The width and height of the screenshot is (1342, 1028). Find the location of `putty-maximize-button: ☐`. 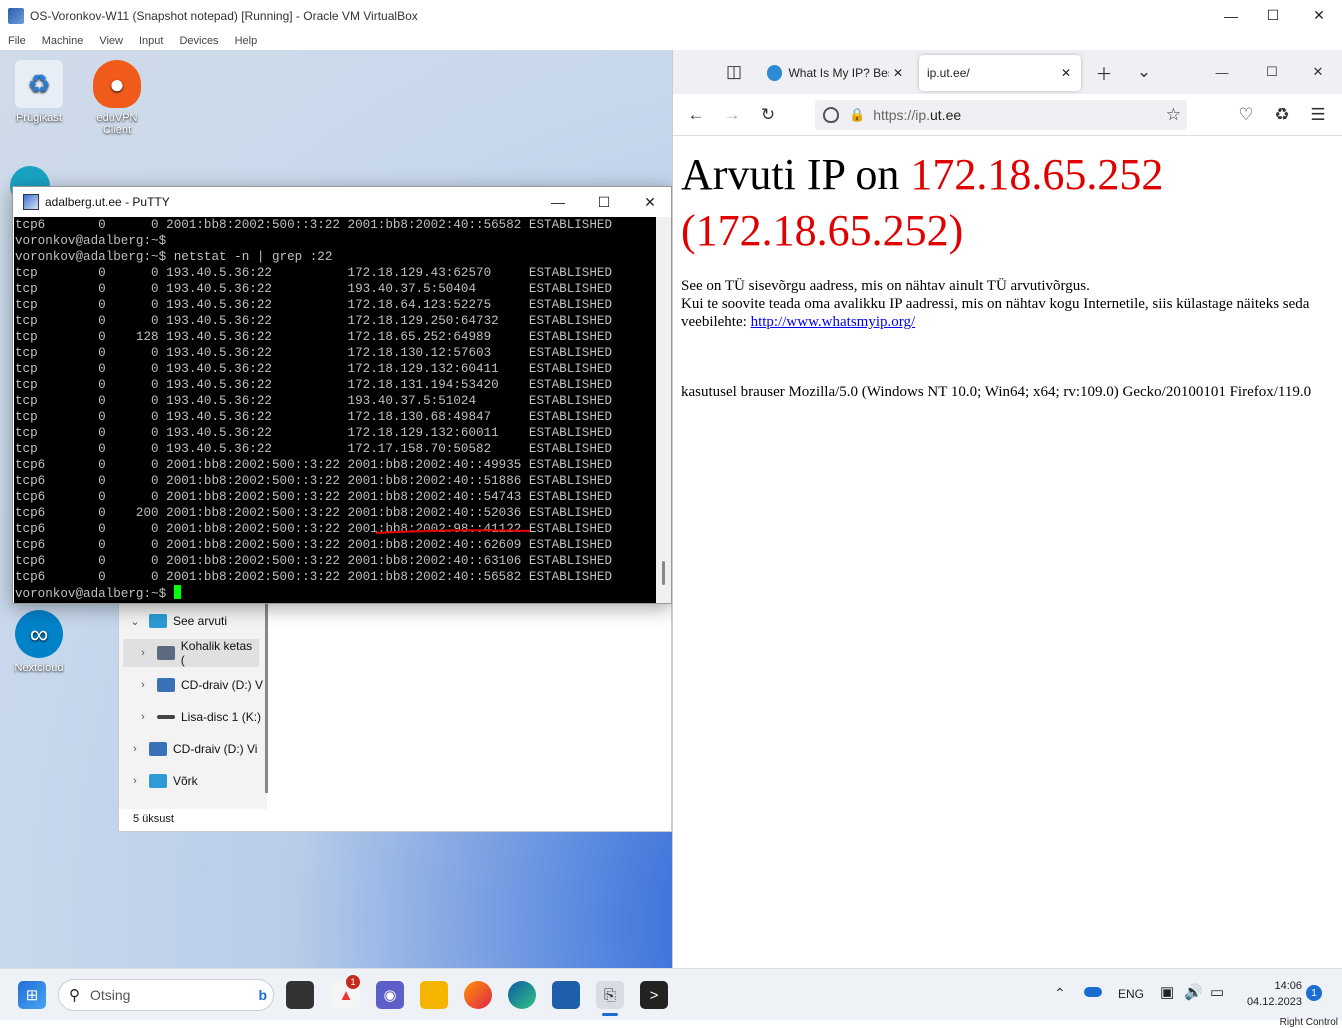

putty-maximize-button: ☐ is located at coordinates (604, 202).